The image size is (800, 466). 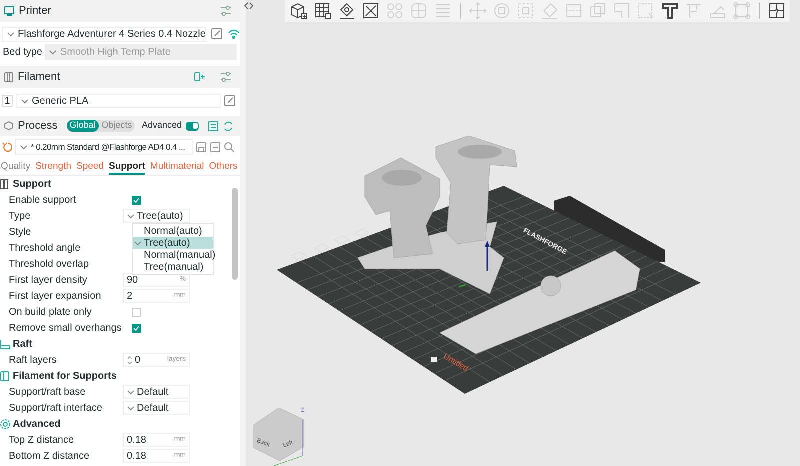 What do you see at coordinates (201, 147) in the screenshot?
I see `save-icon` at bounding box center [201, 147].